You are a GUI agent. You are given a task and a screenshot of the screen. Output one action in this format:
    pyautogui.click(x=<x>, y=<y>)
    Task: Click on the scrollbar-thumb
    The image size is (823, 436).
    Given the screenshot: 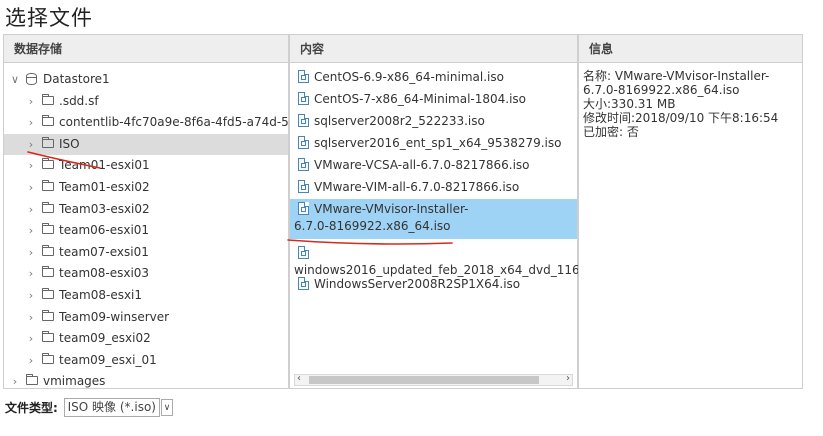 What is the action you would take?
    pyautogui.click(x=424, y=380)
    